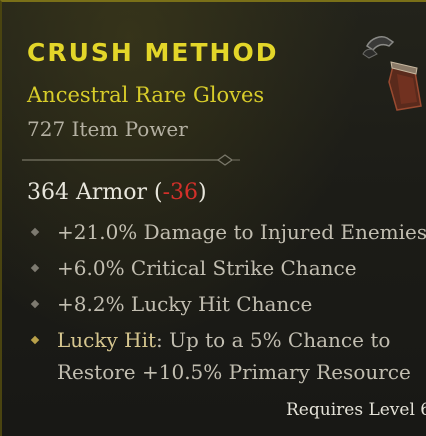 This screenshot has width=426, height=436. What do you see at coordinates (107, 340) in the screenshot?
I see `special-affix-name: Lucky Hit` at bounding box center [107, 340].